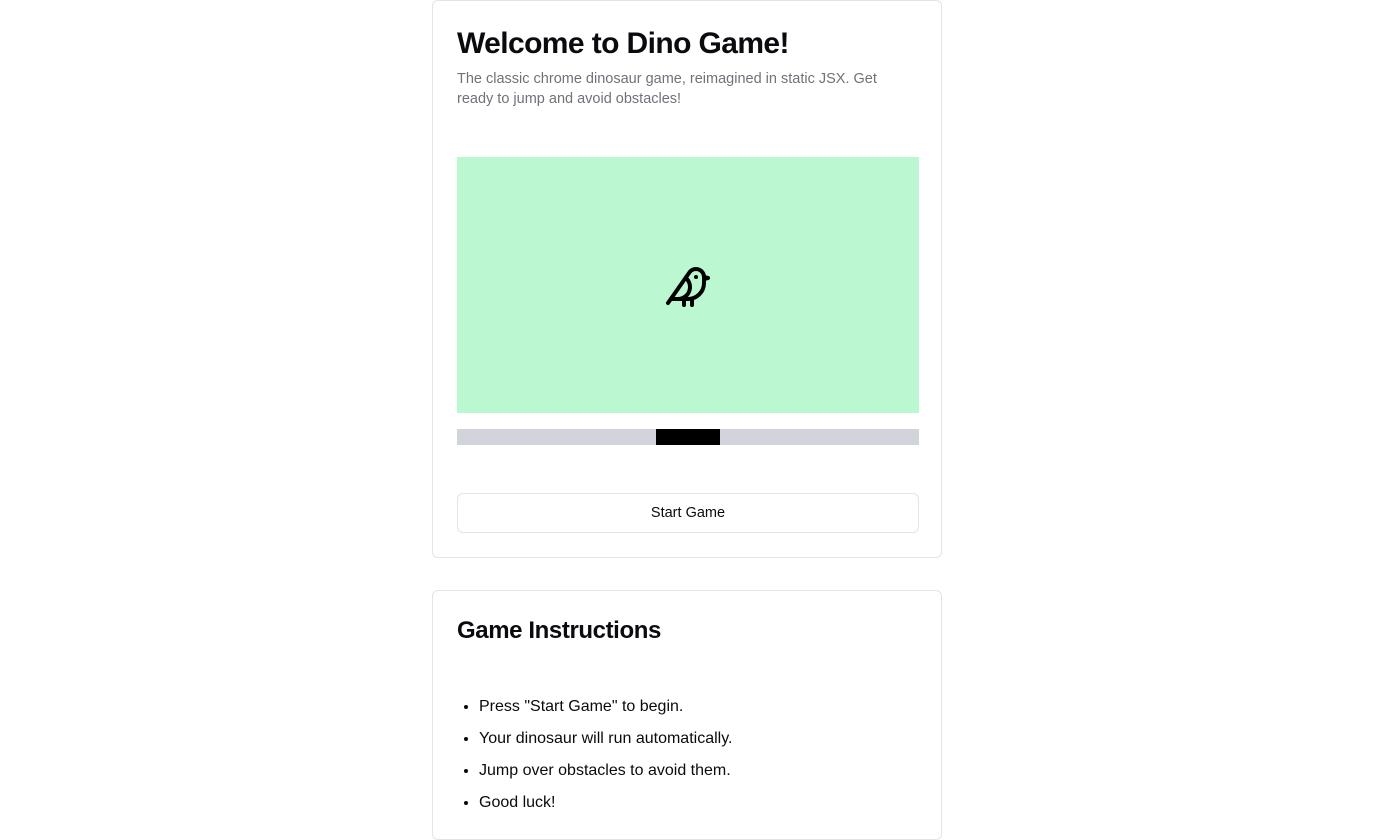 This screenshot has width=1376, height=840. I want to click on list-item: Your dinosaur will run automatically., so click(605, 739).